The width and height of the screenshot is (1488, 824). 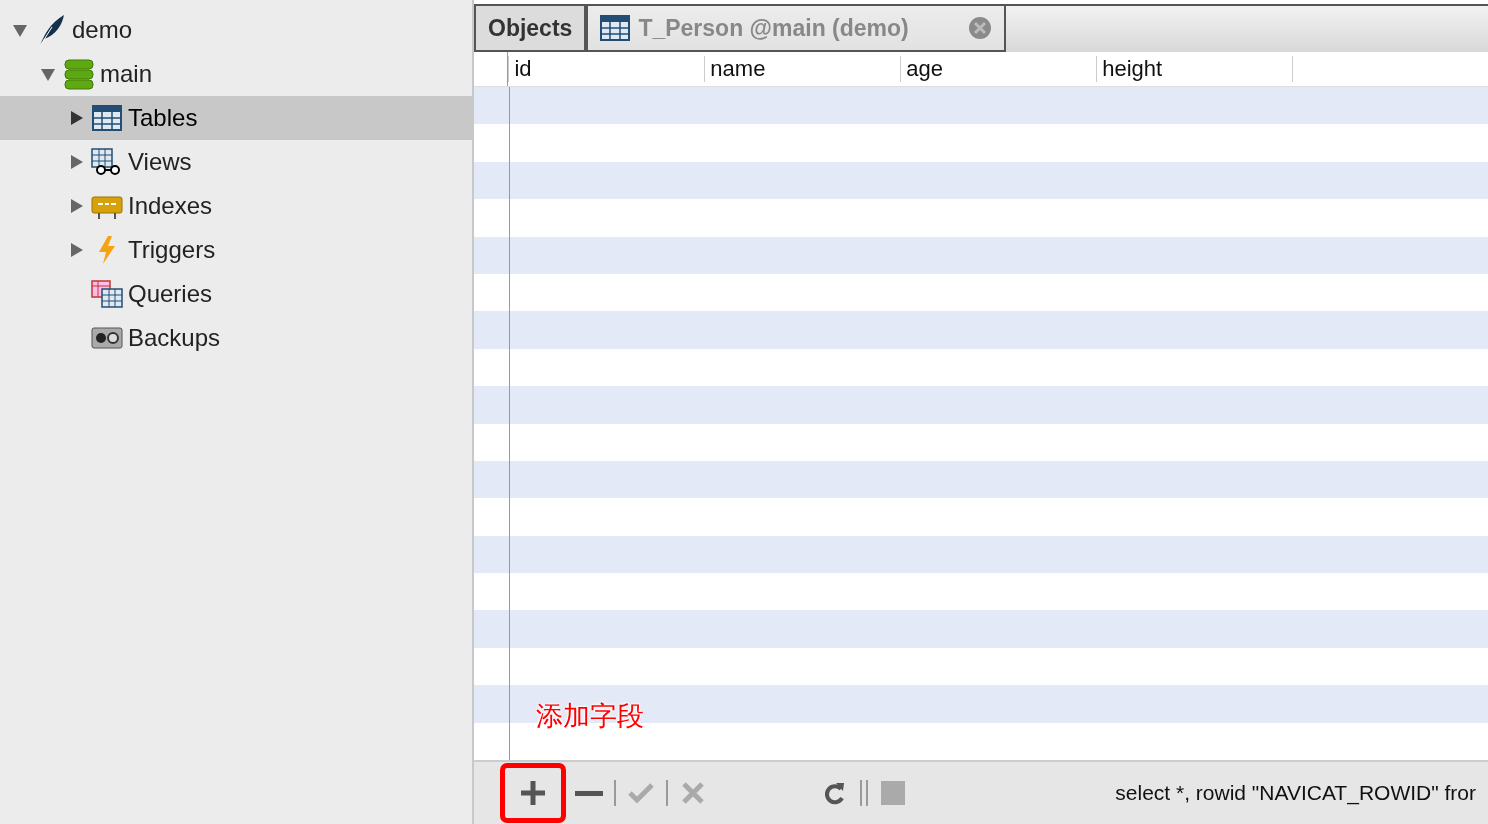 I want to click on tree-item: Tables, so click(x=236, y=118).